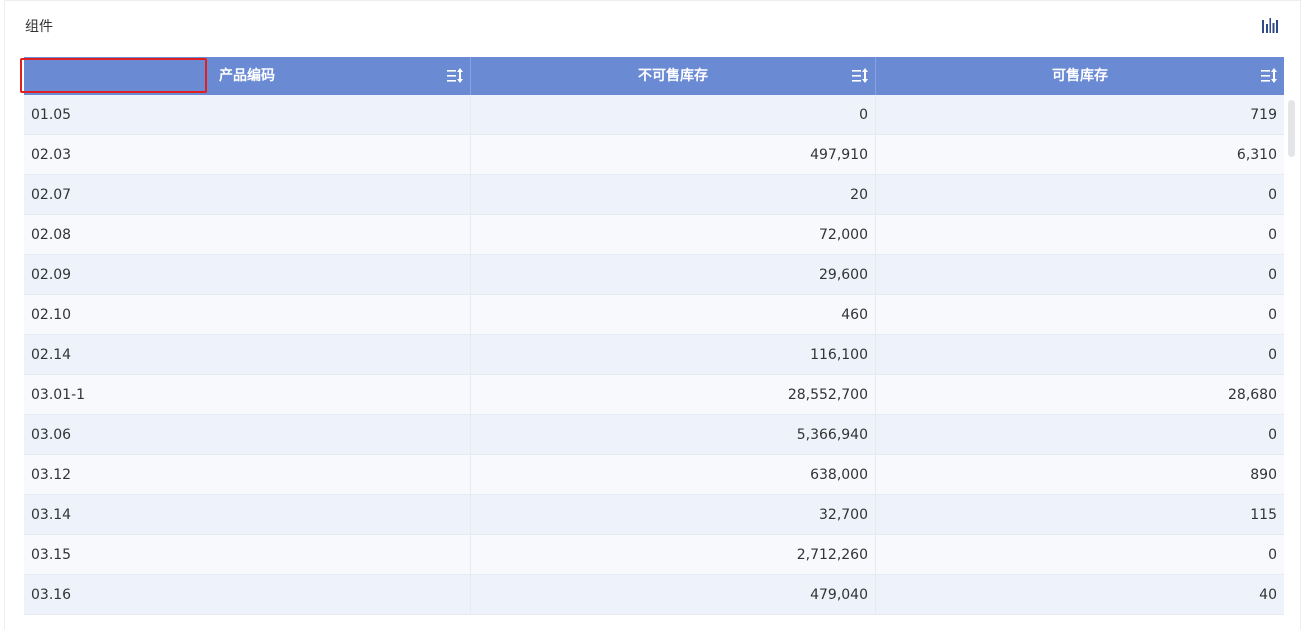  Describe the element at coordinates (1263, 475) in the screenshot. I see `cell-sellable-stock: 890` at that location.